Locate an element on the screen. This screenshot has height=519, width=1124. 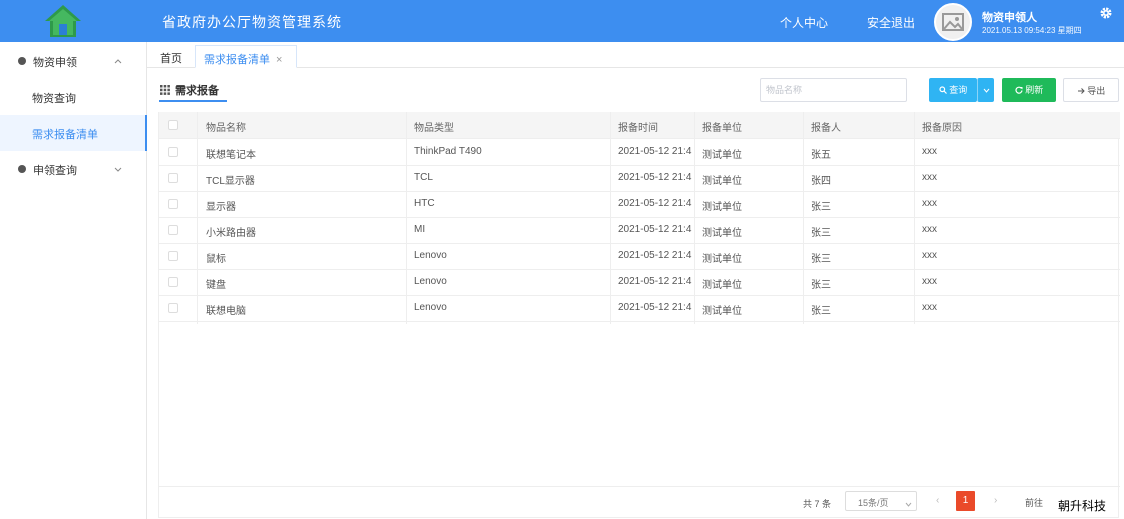
prev-page-button: ‹ is located at coordinates (937, 500).